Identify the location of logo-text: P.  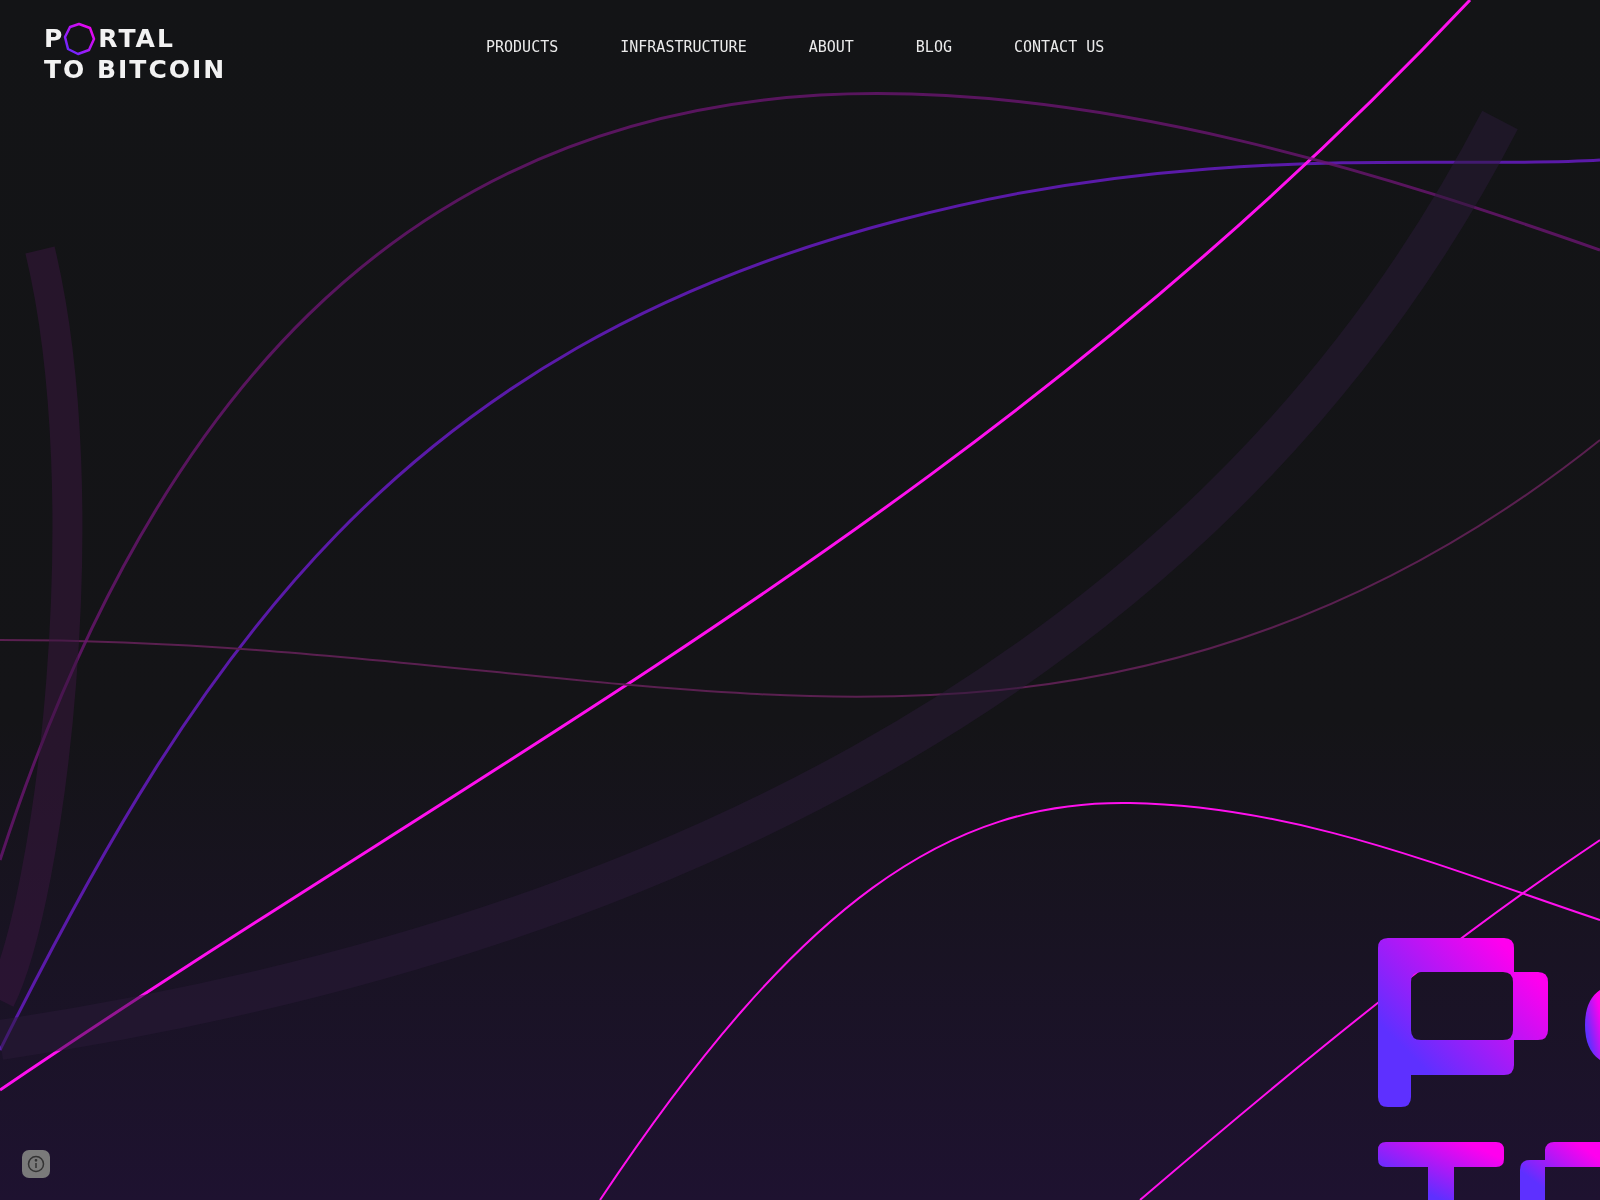
(54, 39).